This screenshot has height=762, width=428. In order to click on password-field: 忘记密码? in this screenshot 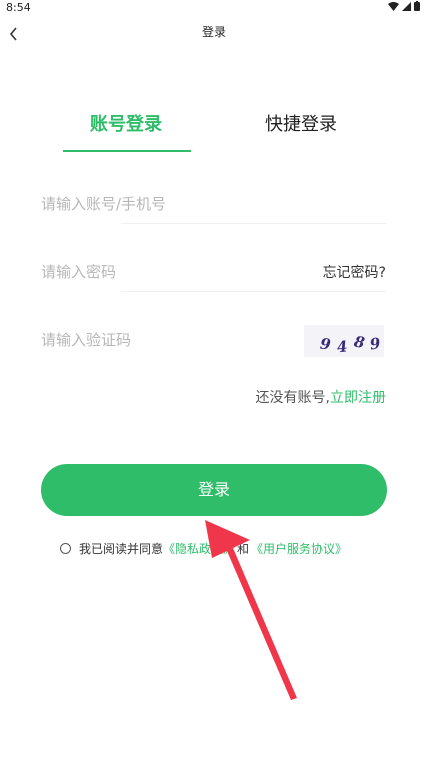, I will do `click(213, 272)`.